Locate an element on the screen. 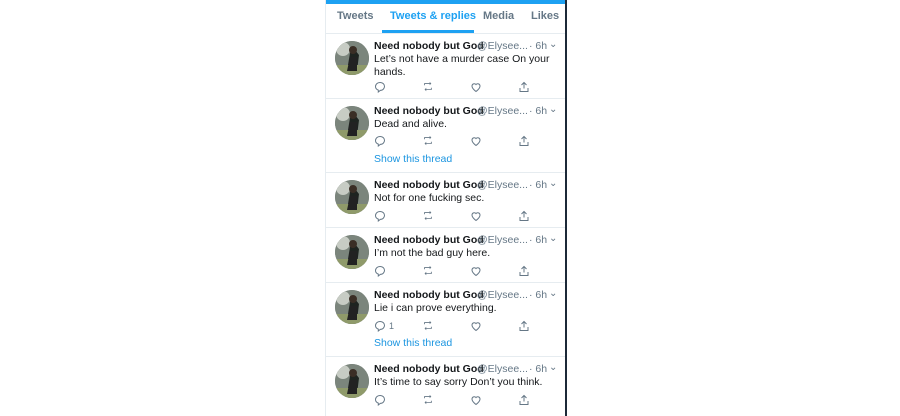 The width and height of the screenshot is (900, 416). tweet-text: It’s time to say sorry Don’t you think. is located at coordinates (458, 382).